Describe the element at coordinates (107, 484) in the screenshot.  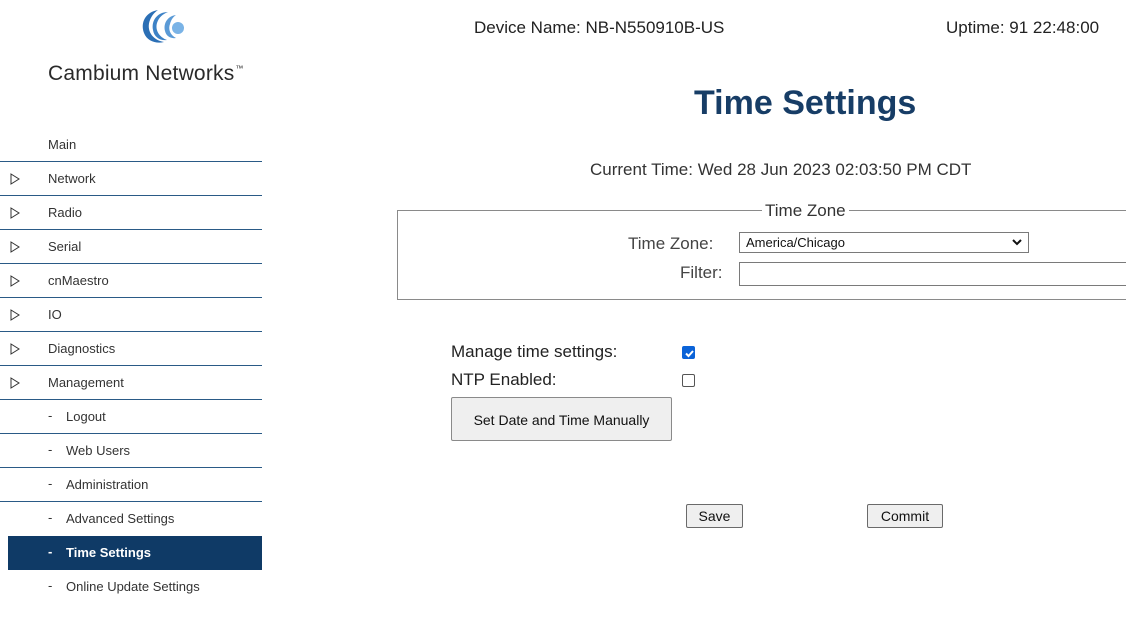
I see `sidebar-item-label: Administration` at that location.